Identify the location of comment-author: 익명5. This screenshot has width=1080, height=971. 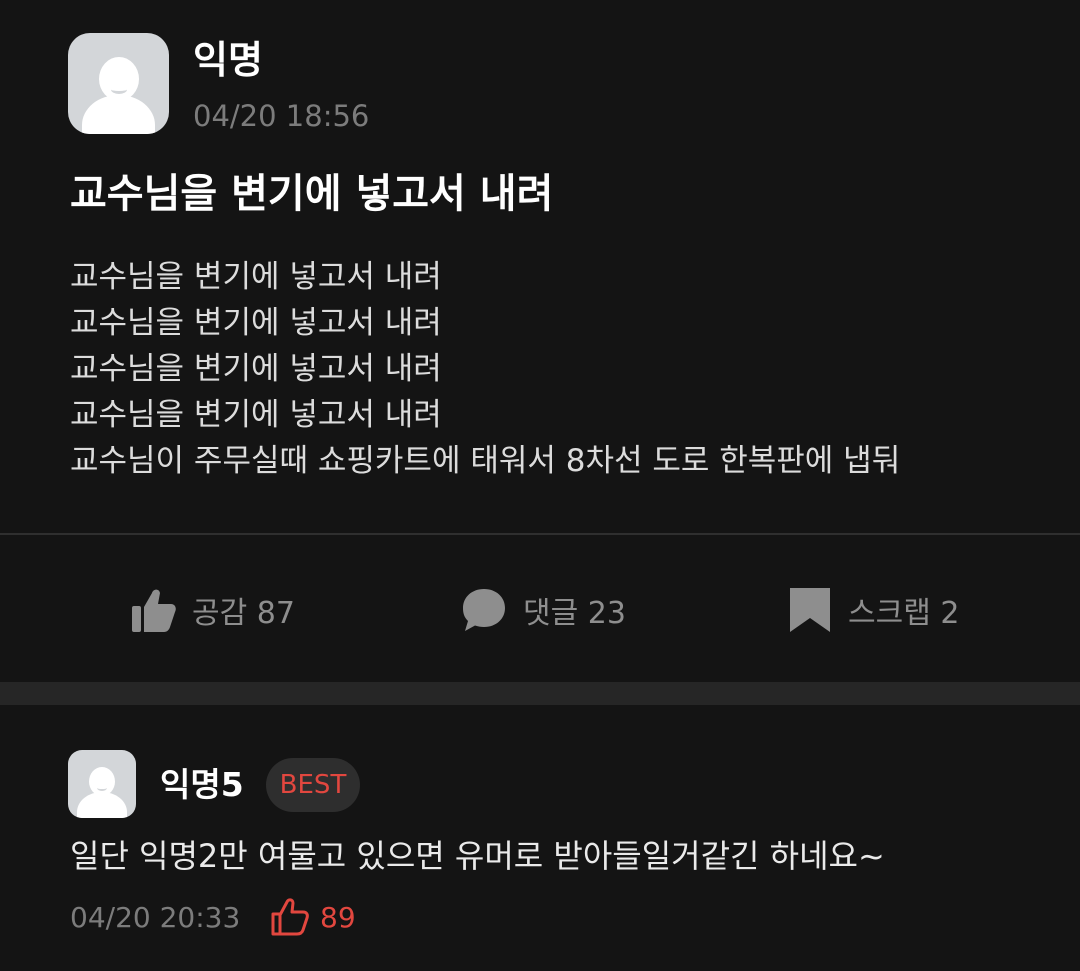
(202, 784).